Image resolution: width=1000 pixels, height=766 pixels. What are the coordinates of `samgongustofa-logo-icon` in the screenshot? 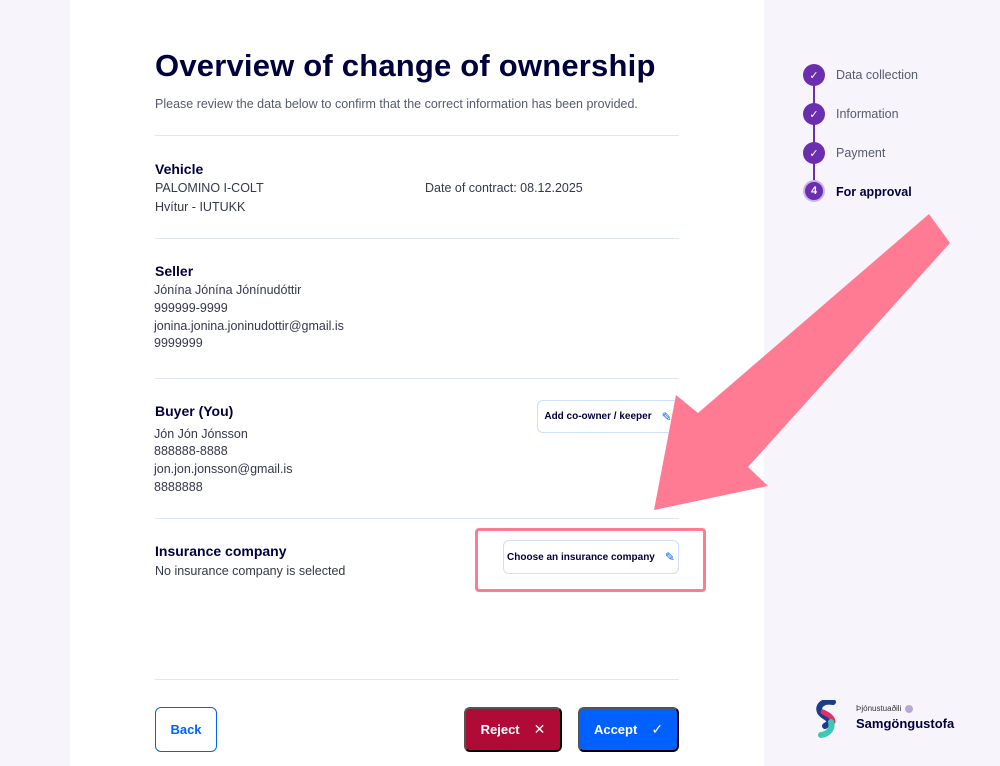 It's located at (826, 719).